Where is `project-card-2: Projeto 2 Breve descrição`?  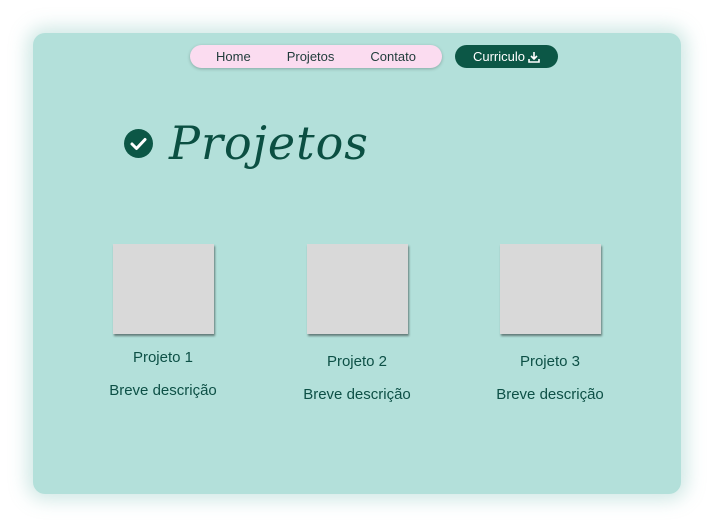 project-card-2: Projeto 2 Breve descrição is located at coordinates (357, 323).